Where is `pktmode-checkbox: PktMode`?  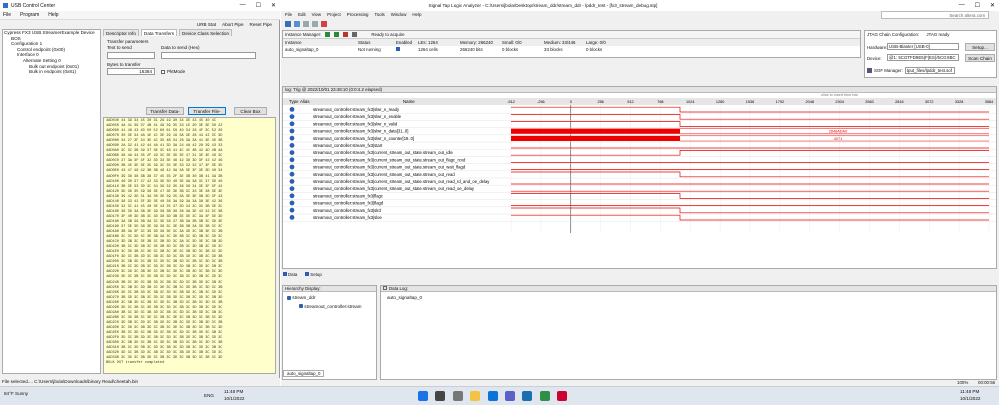
pktmode-checkbox: PktMode is located at coordinates (173, 71).